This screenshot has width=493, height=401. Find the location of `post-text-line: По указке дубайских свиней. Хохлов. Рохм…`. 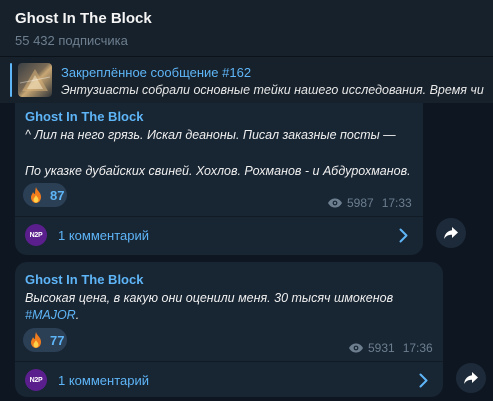

post-text-line: По указке дубайских свиней. Хохлов. Рохм… is located at coordinates (218, 171).